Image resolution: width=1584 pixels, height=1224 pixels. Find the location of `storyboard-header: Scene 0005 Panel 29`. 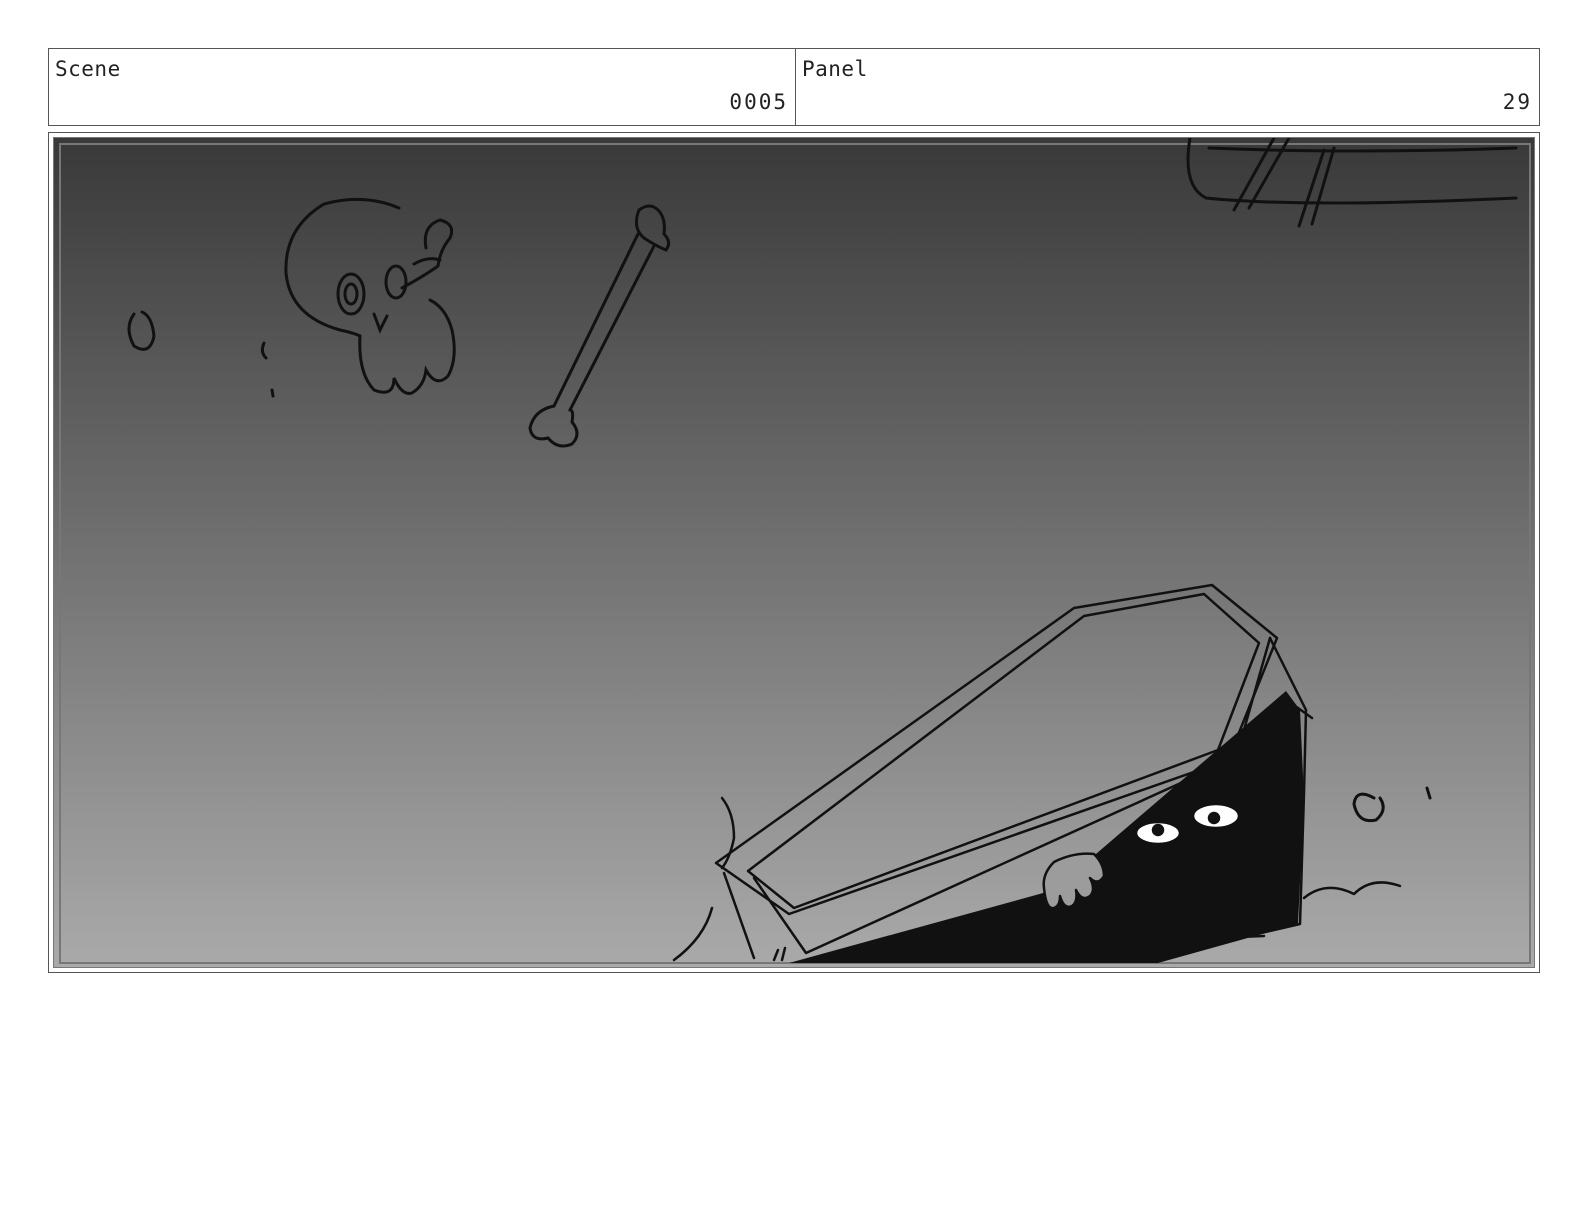

storyboard-header: Scene 0005 Panel 29 is located at coordinates (794, 87).